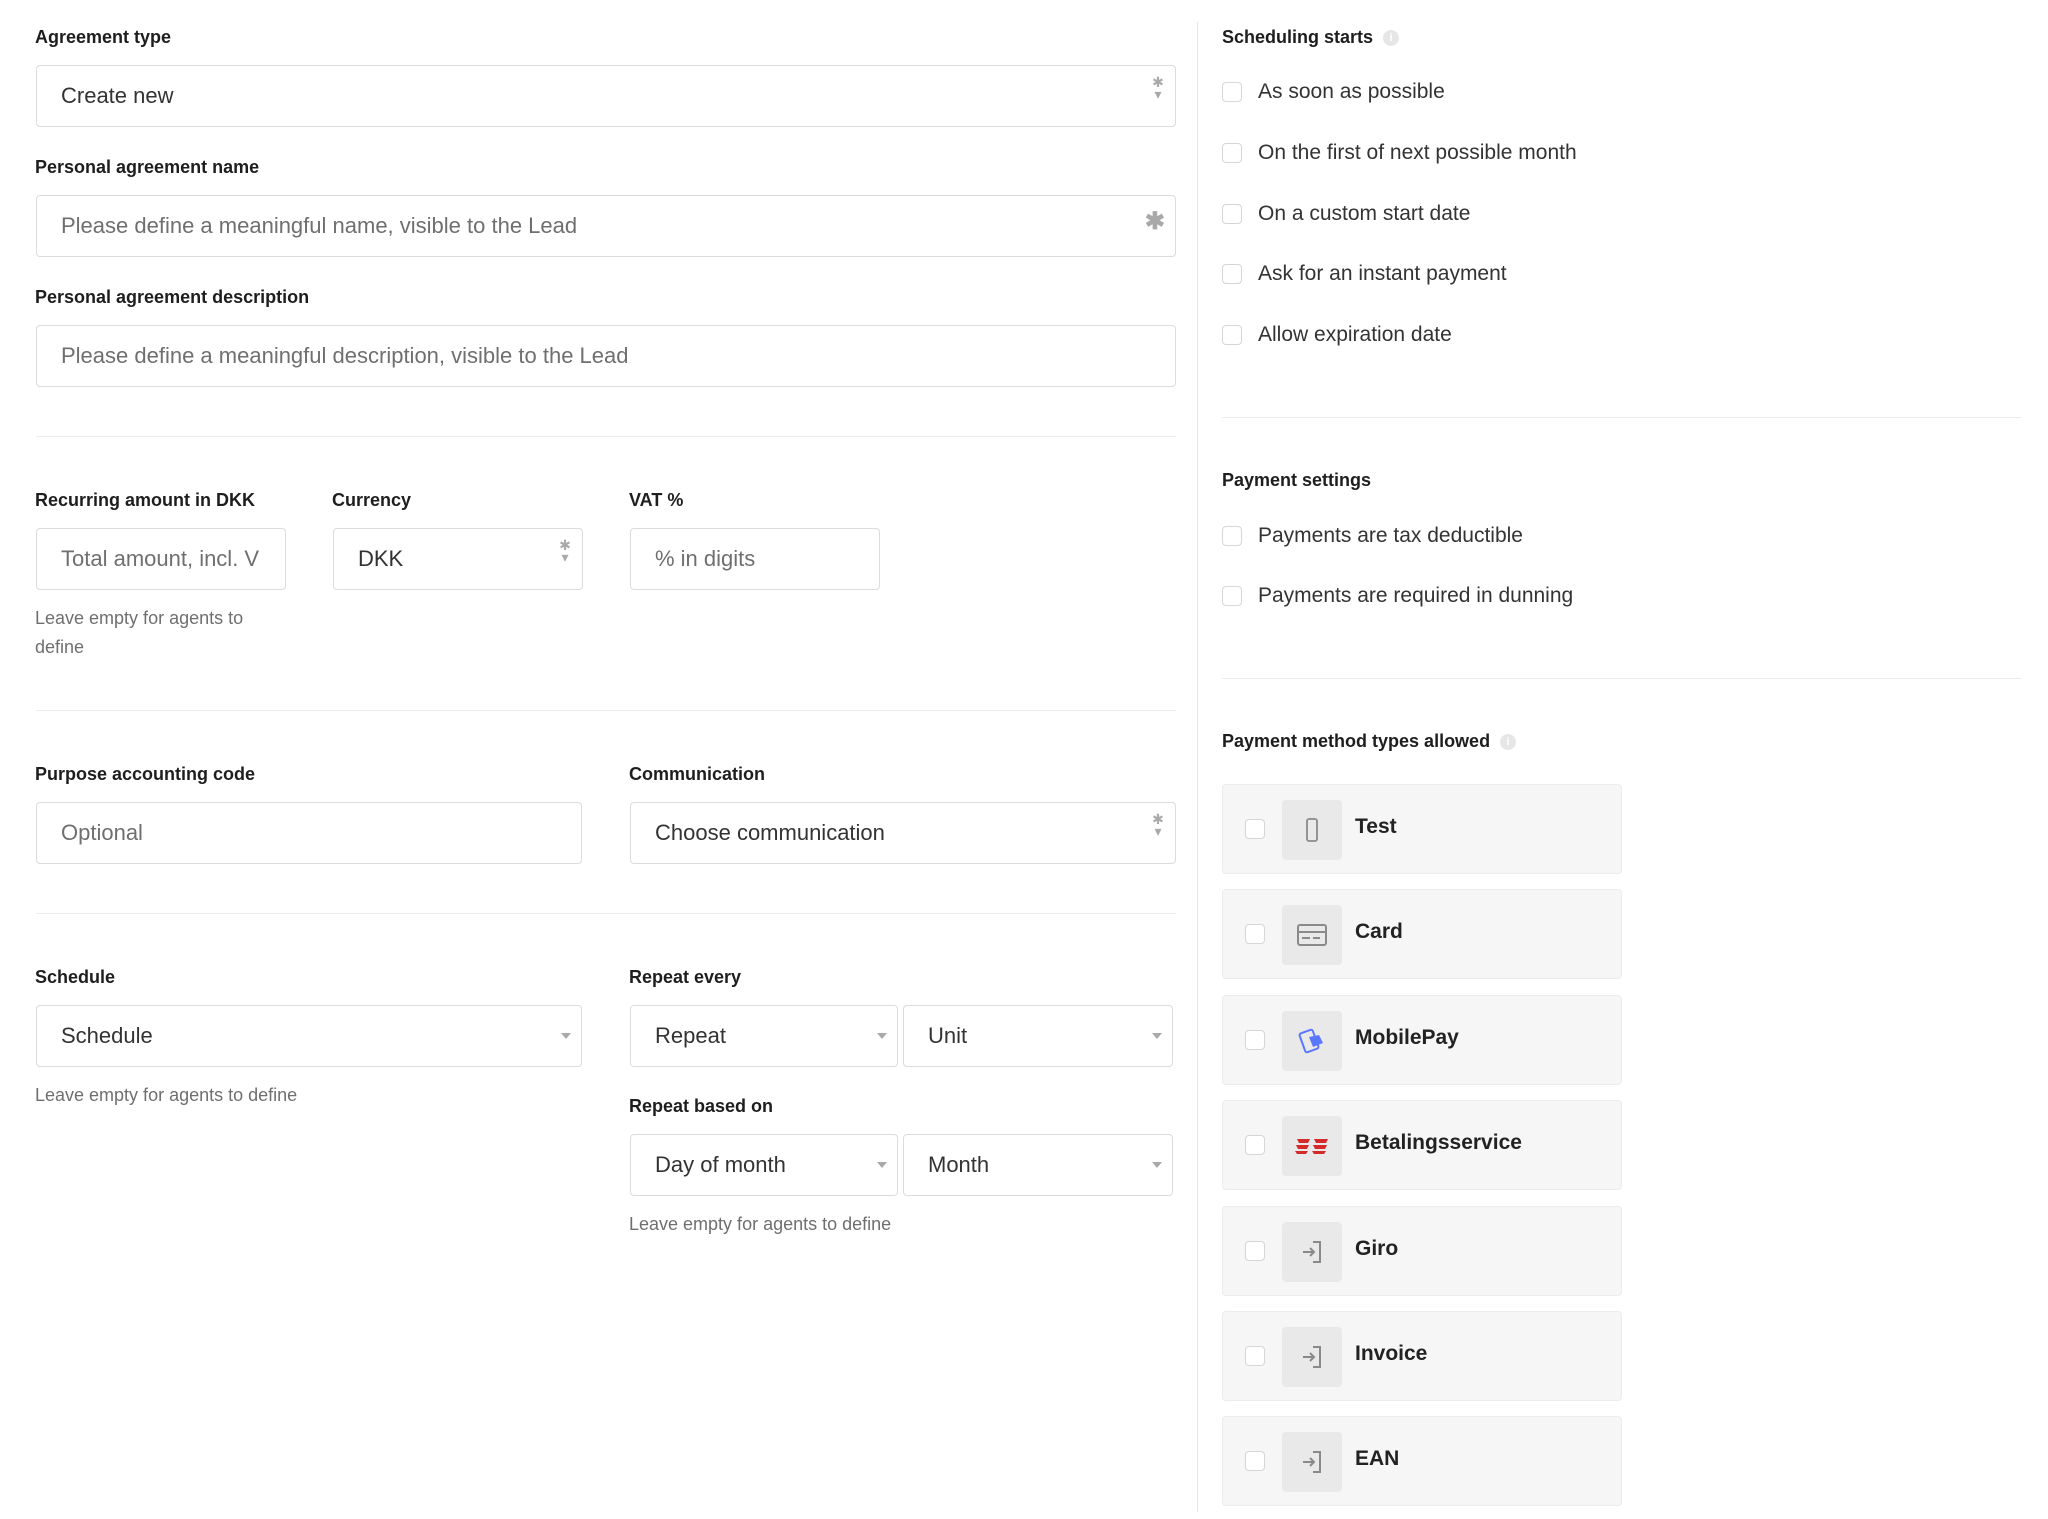 This screenshot has width=2048, height=1519. I want to click on recurring-amount-label: Recurring amount in DKK, so click(145, 500).